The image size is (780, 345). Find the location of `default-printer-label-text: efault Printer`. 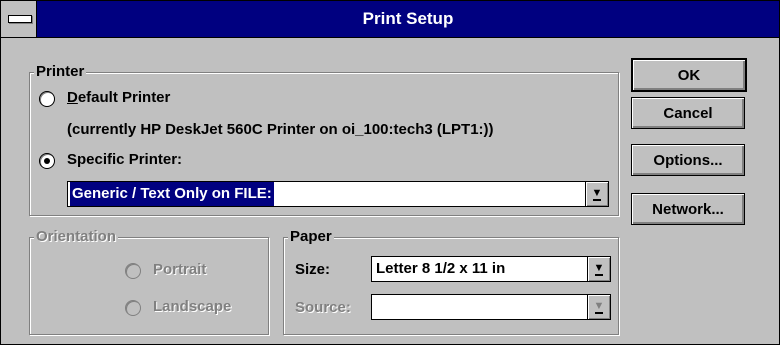

default-printer-label-text: efault Printer is located at coordinates (124, 97).